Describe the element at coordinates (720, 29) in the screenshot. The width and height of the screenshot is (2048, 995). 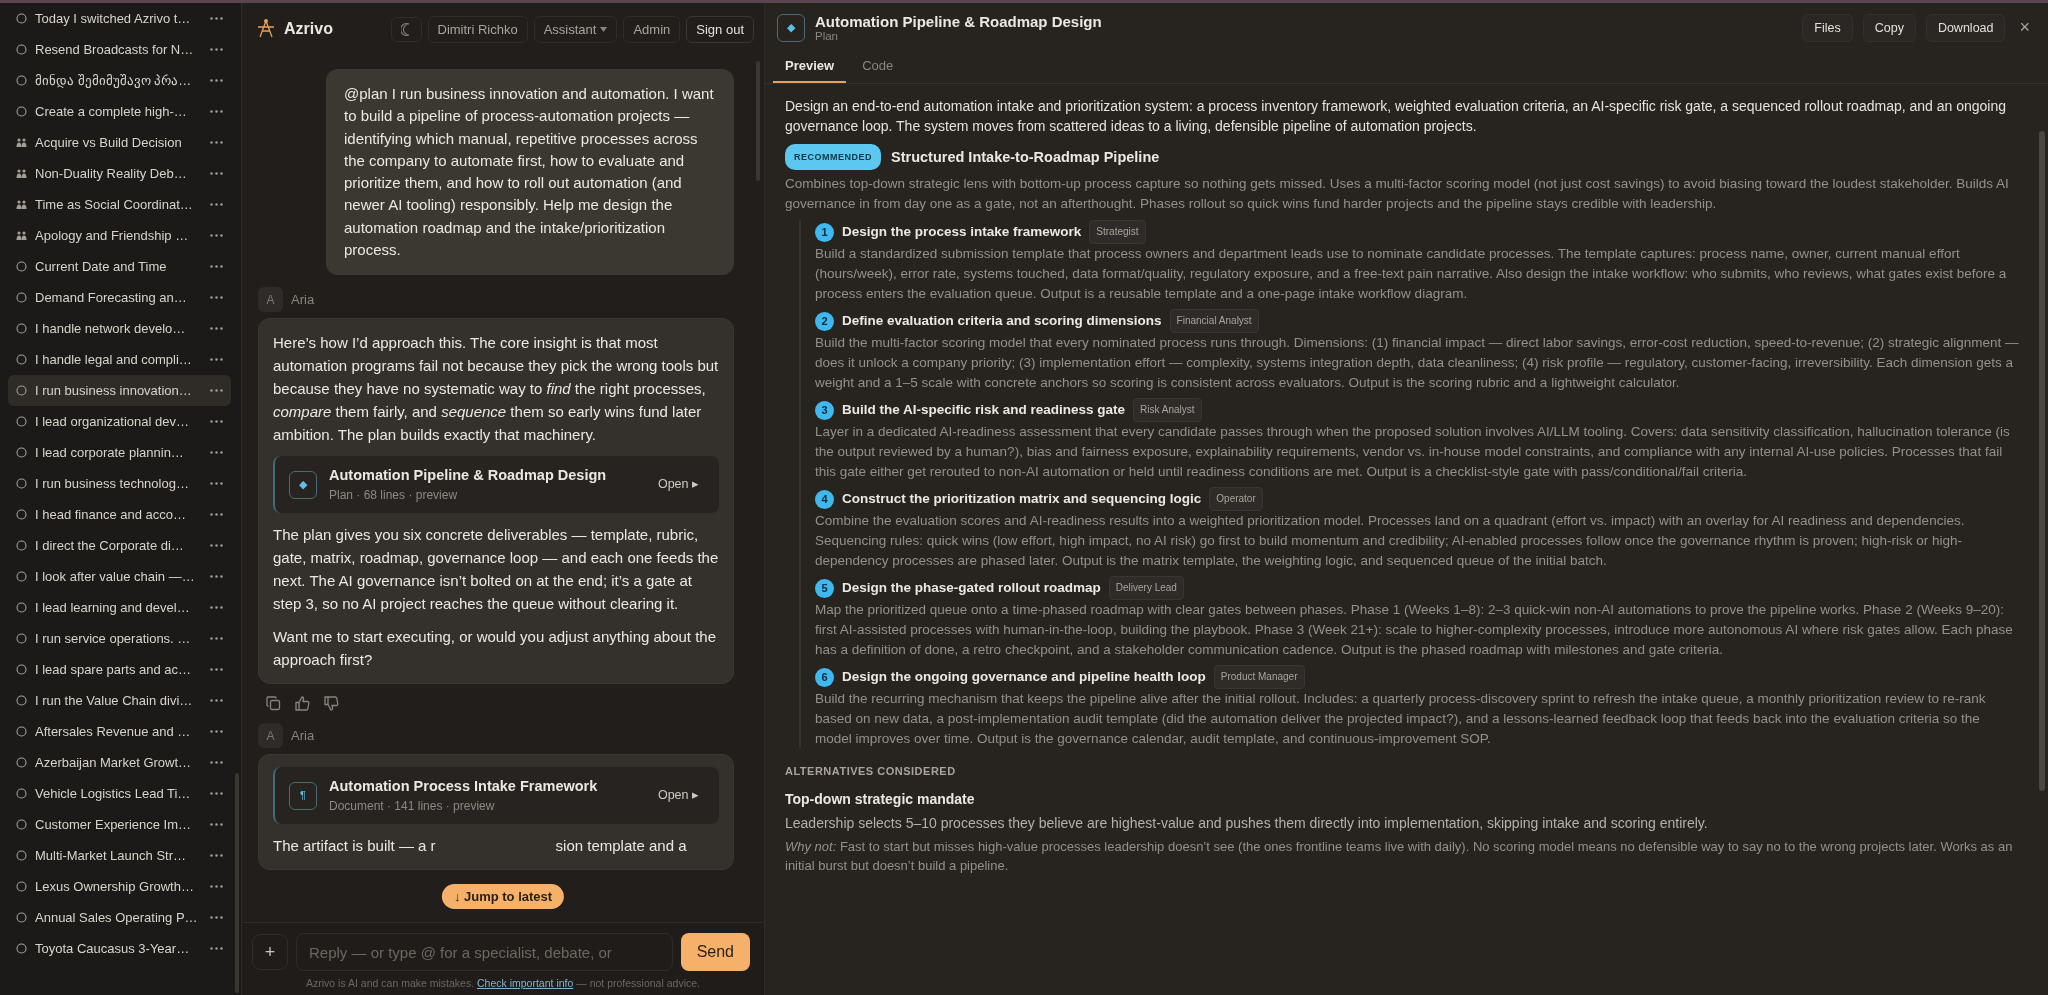
I see `sign-out-button: Sign out` at that location.